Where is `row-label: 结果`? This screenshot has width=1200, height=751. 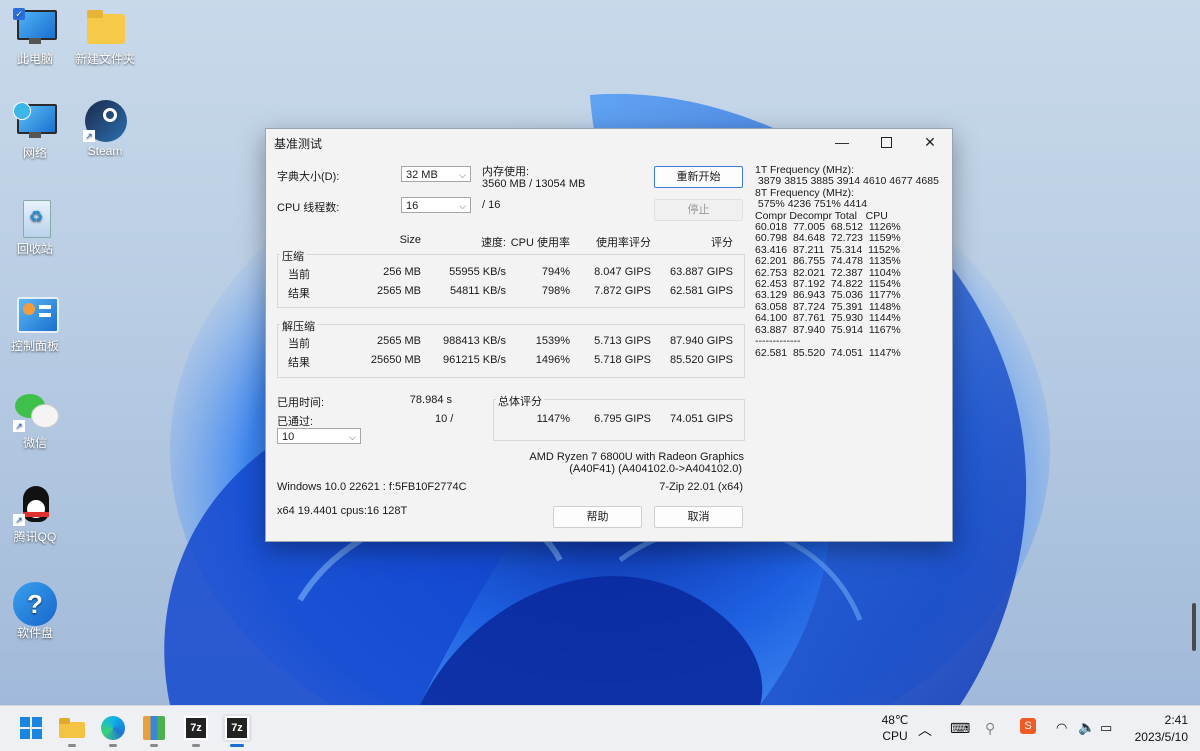
row-label: 结果 is located at coordinates (299, 294).